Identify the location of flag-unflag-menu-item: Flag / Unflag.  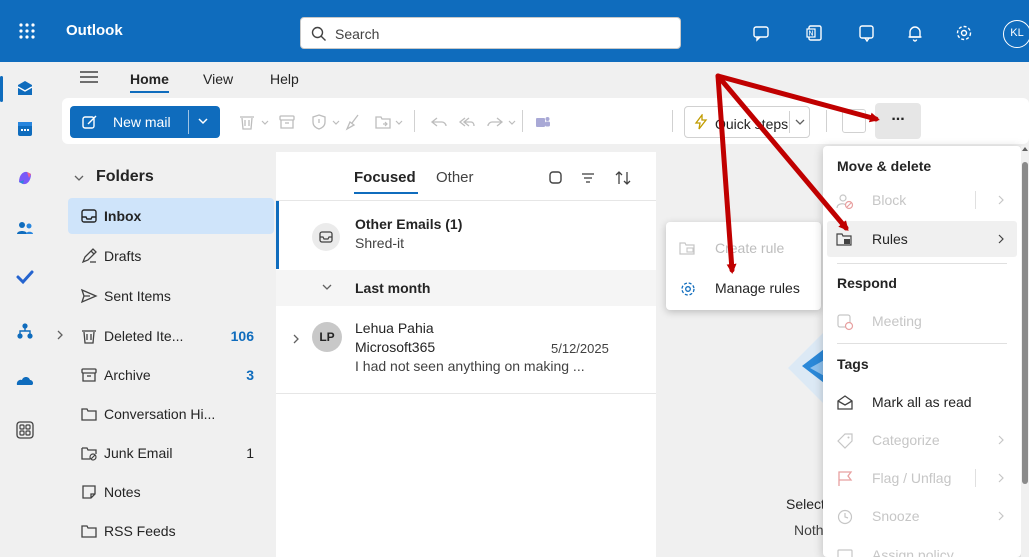
(922, 478).